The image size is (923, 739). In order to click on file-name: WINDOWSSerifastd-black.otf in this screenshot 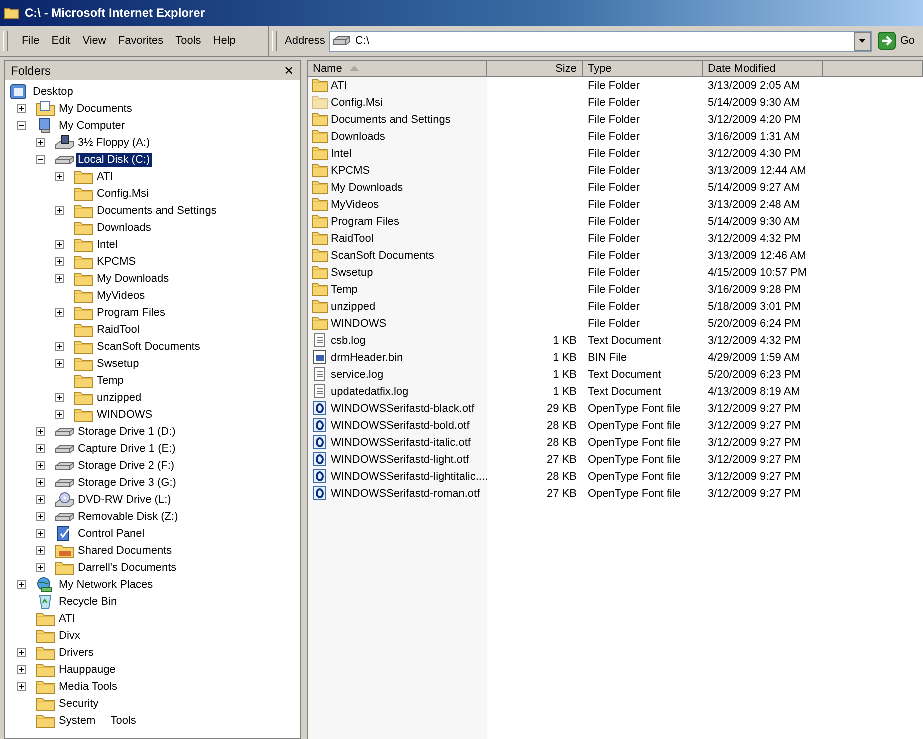, I will do `click(403, 408)`.